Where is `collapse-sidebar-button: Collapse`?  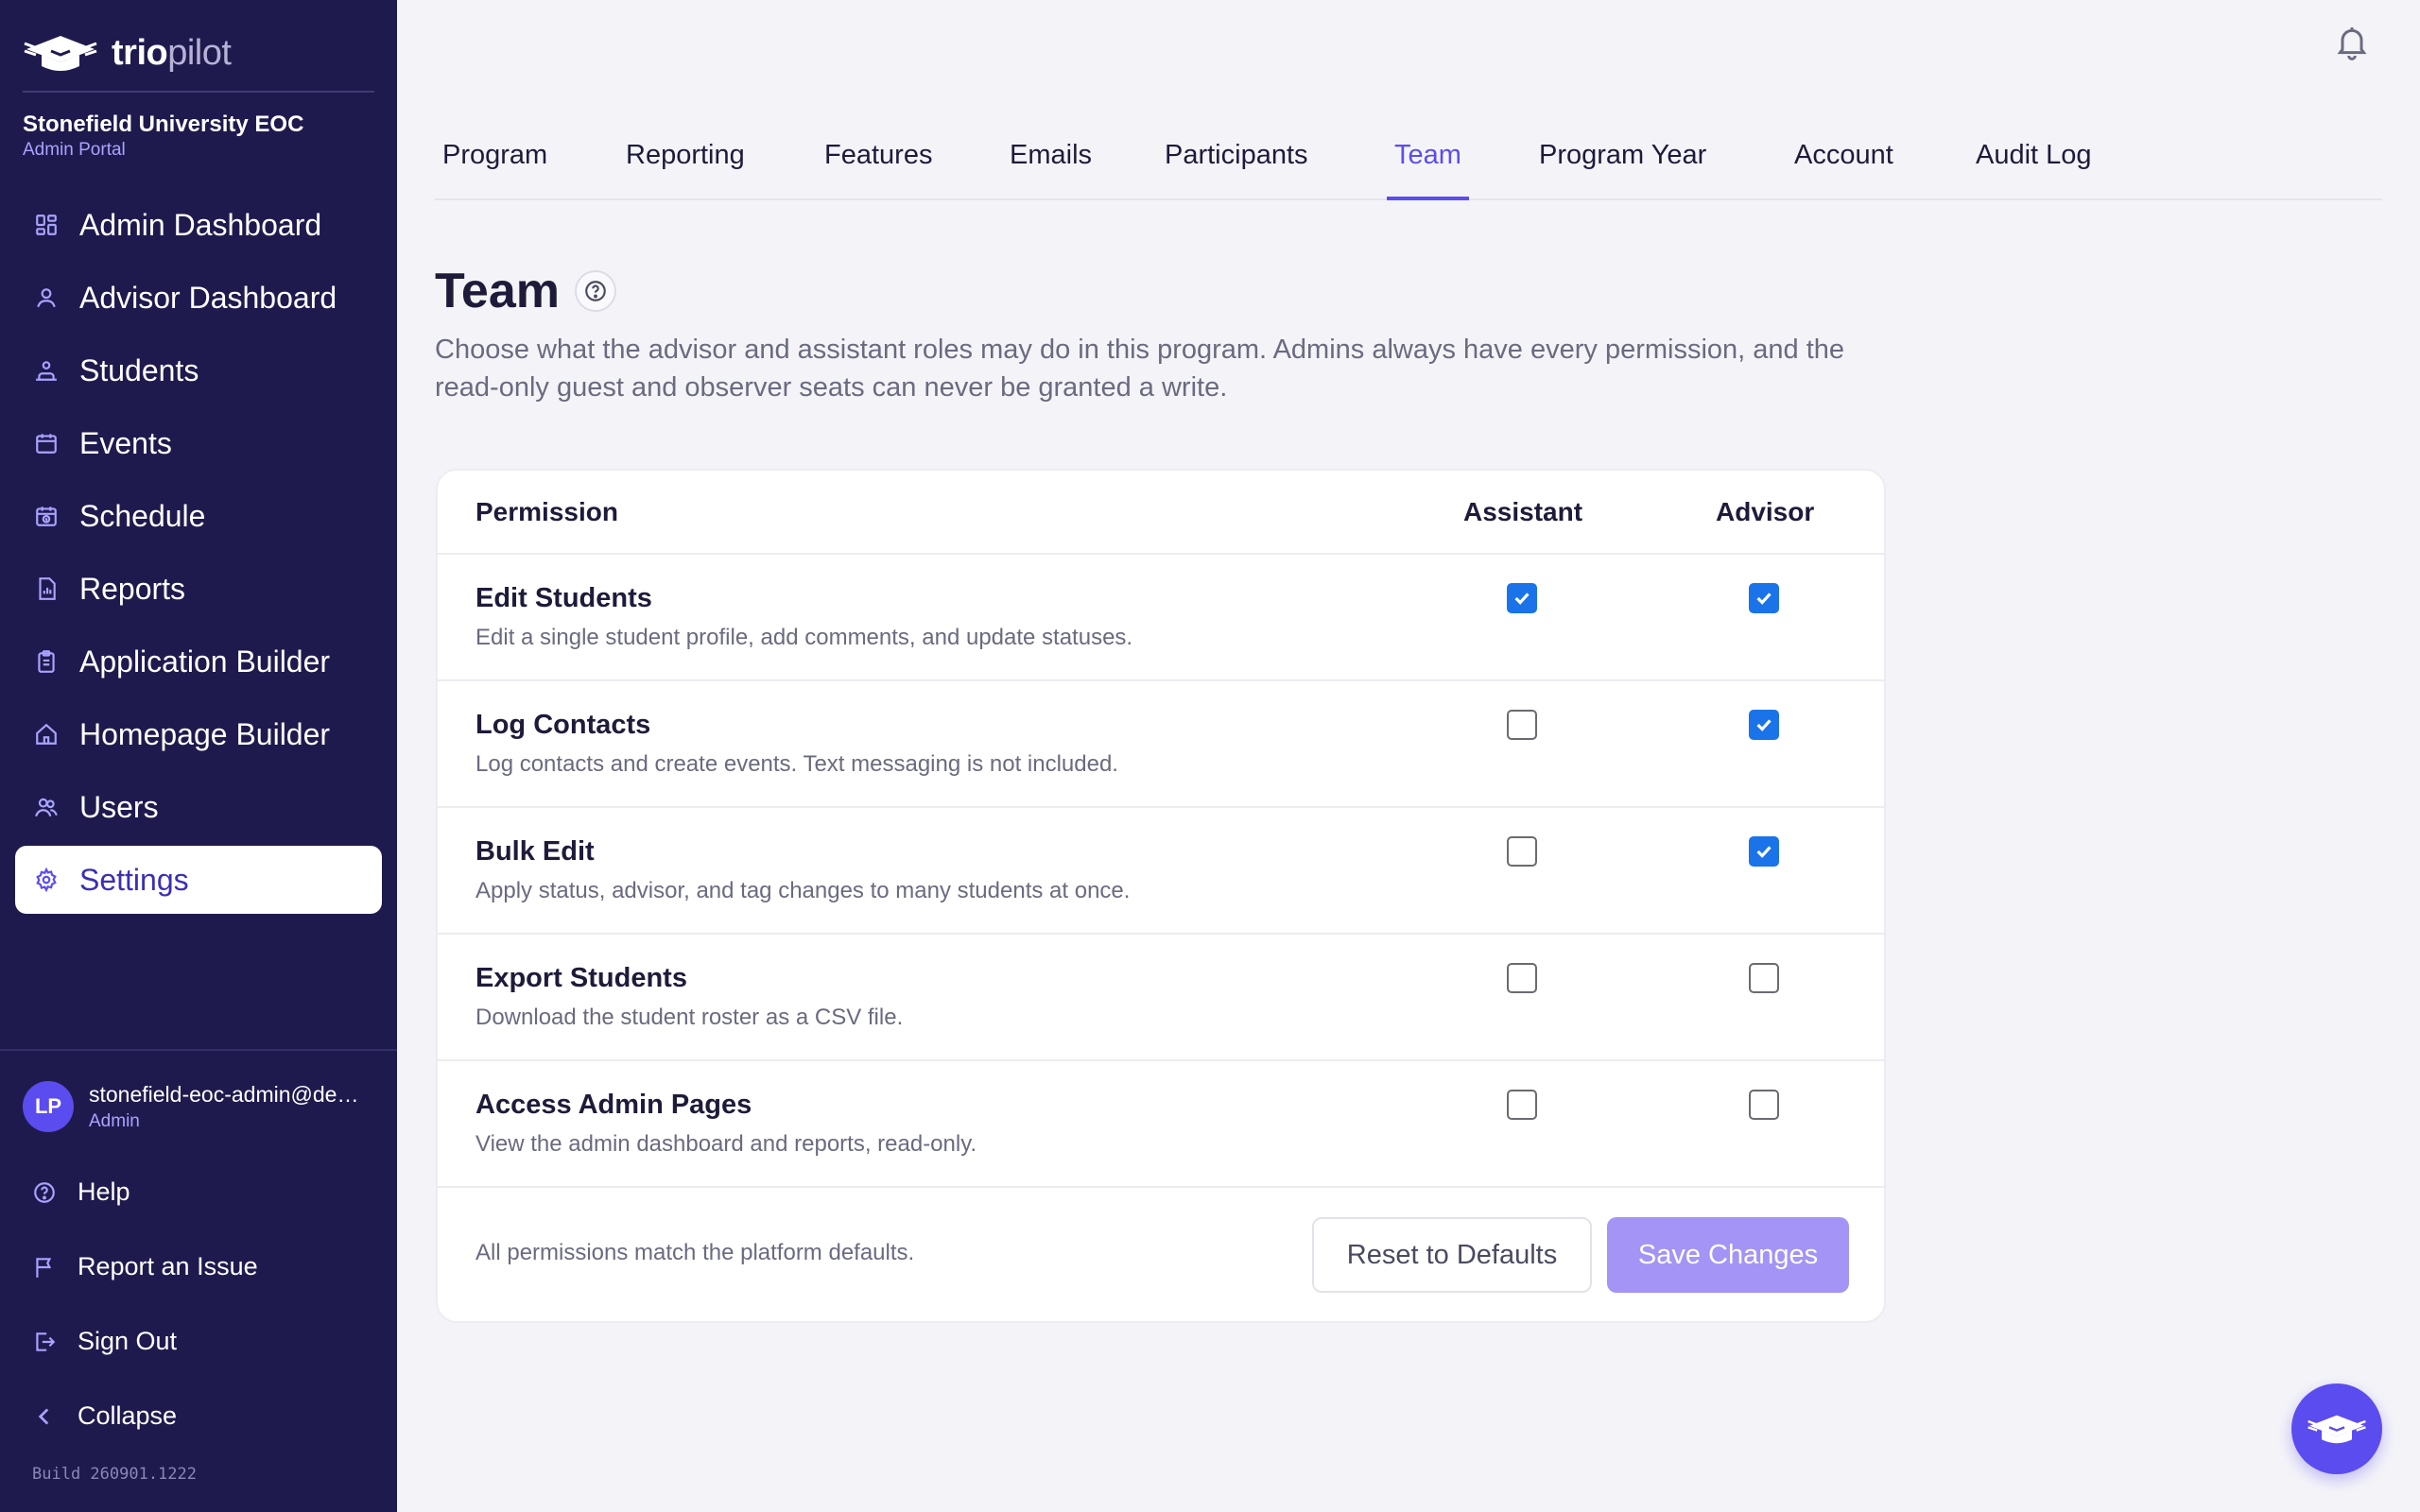
collapse-sidebar-button: Collapse is located at coordinates (198, 1416).